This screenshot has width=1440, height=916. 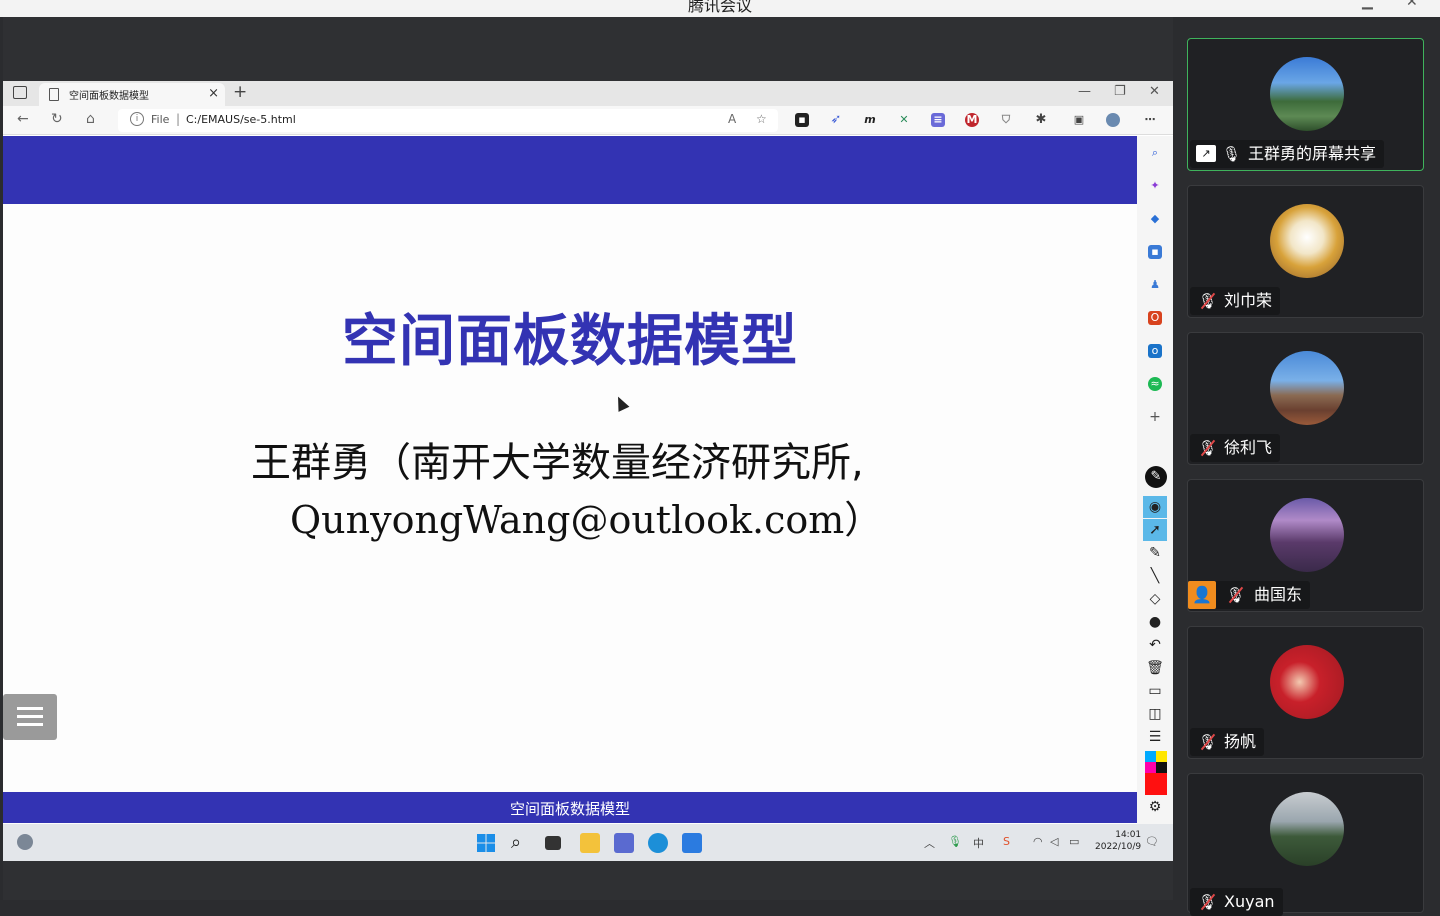 What do you see at coordinates (938, 120) in the screenshot?
I see `extension-icon: ≡` at bounding box center [938, 120].